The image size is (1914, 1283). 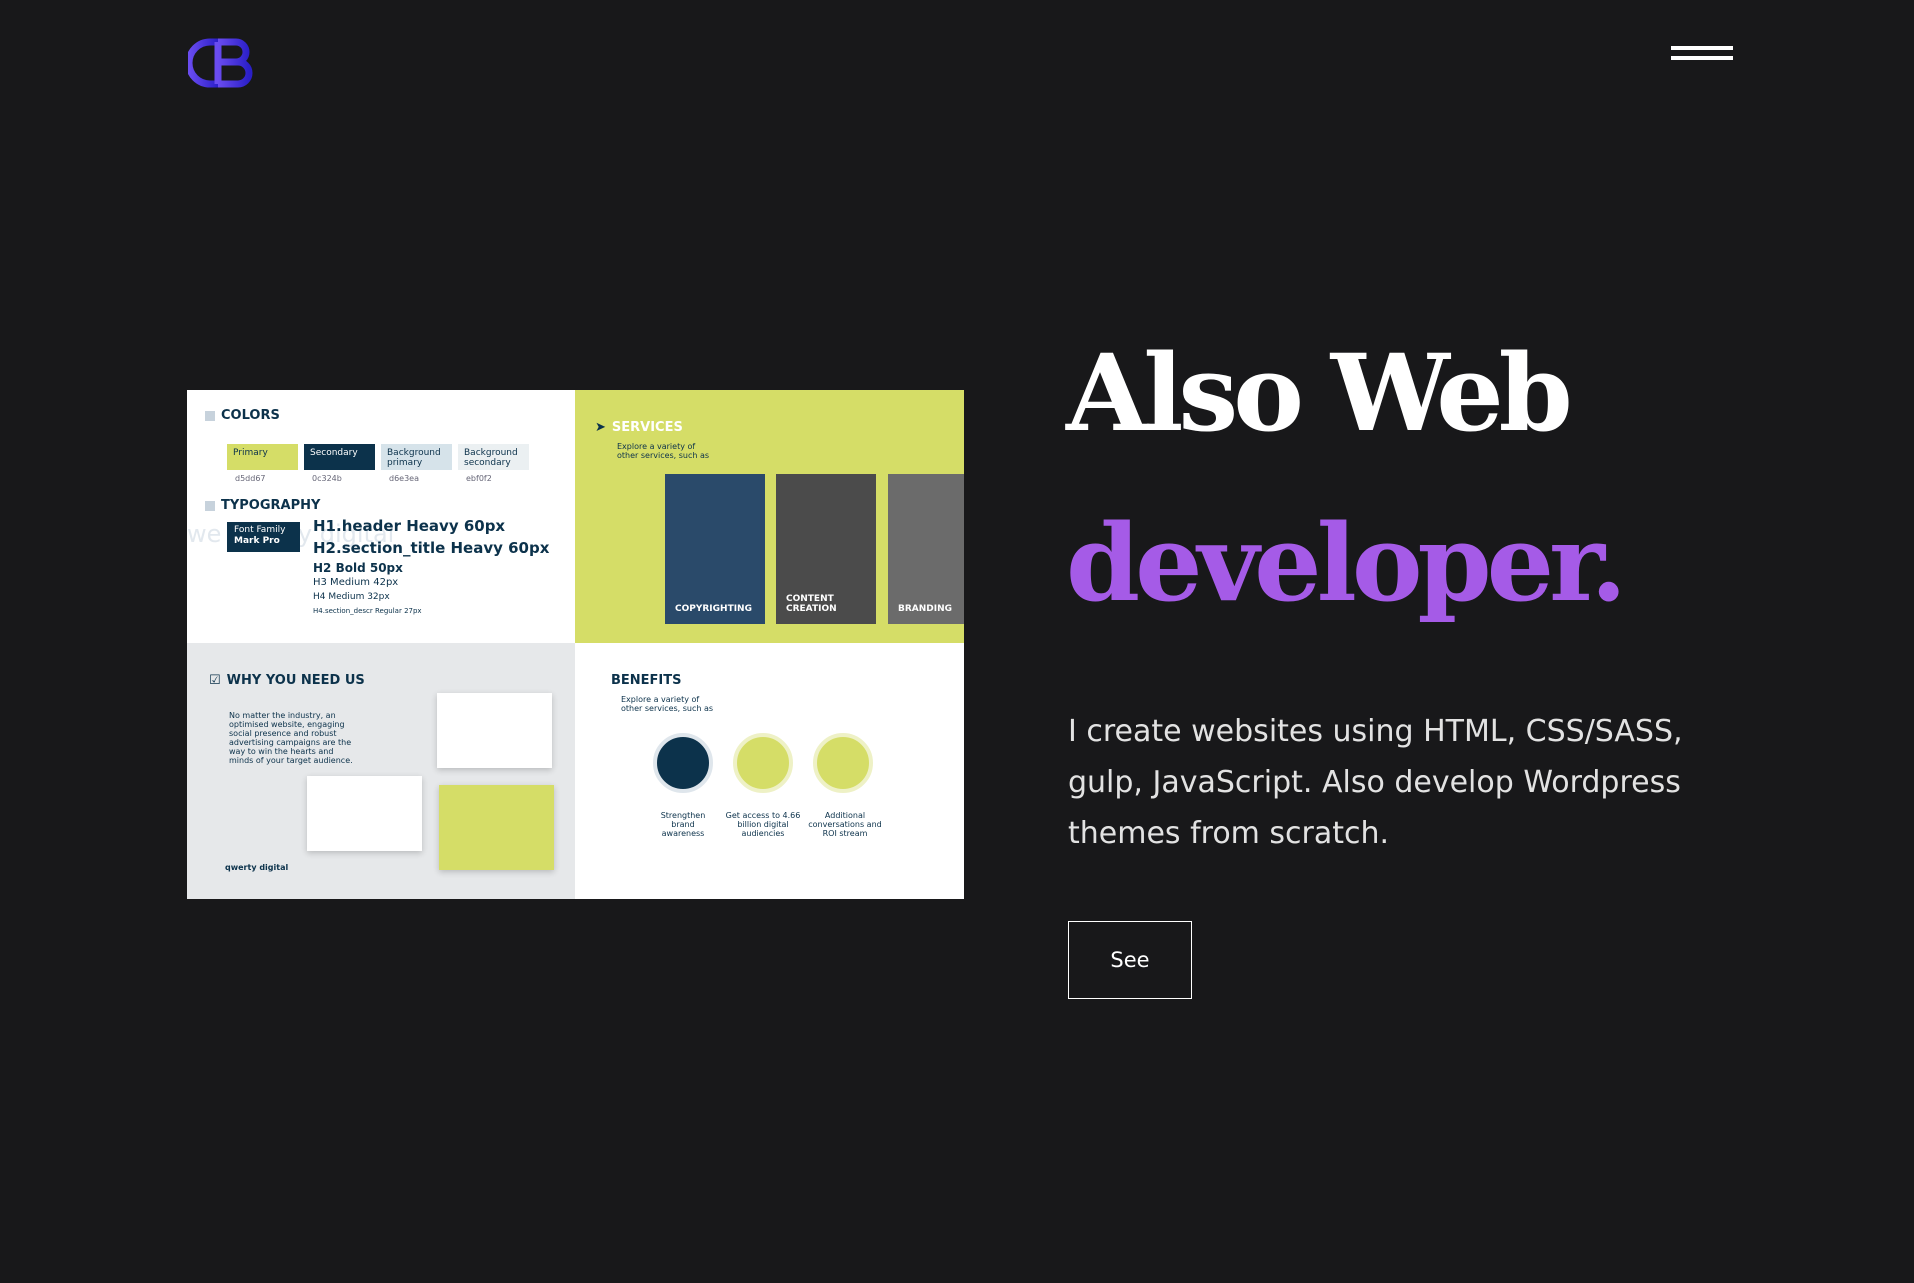 What do you see at coordinates (367, 611) in the screenshot?
I see `typography-line: H4.section_descr Regular 27px` at bounding box center [367, 611].